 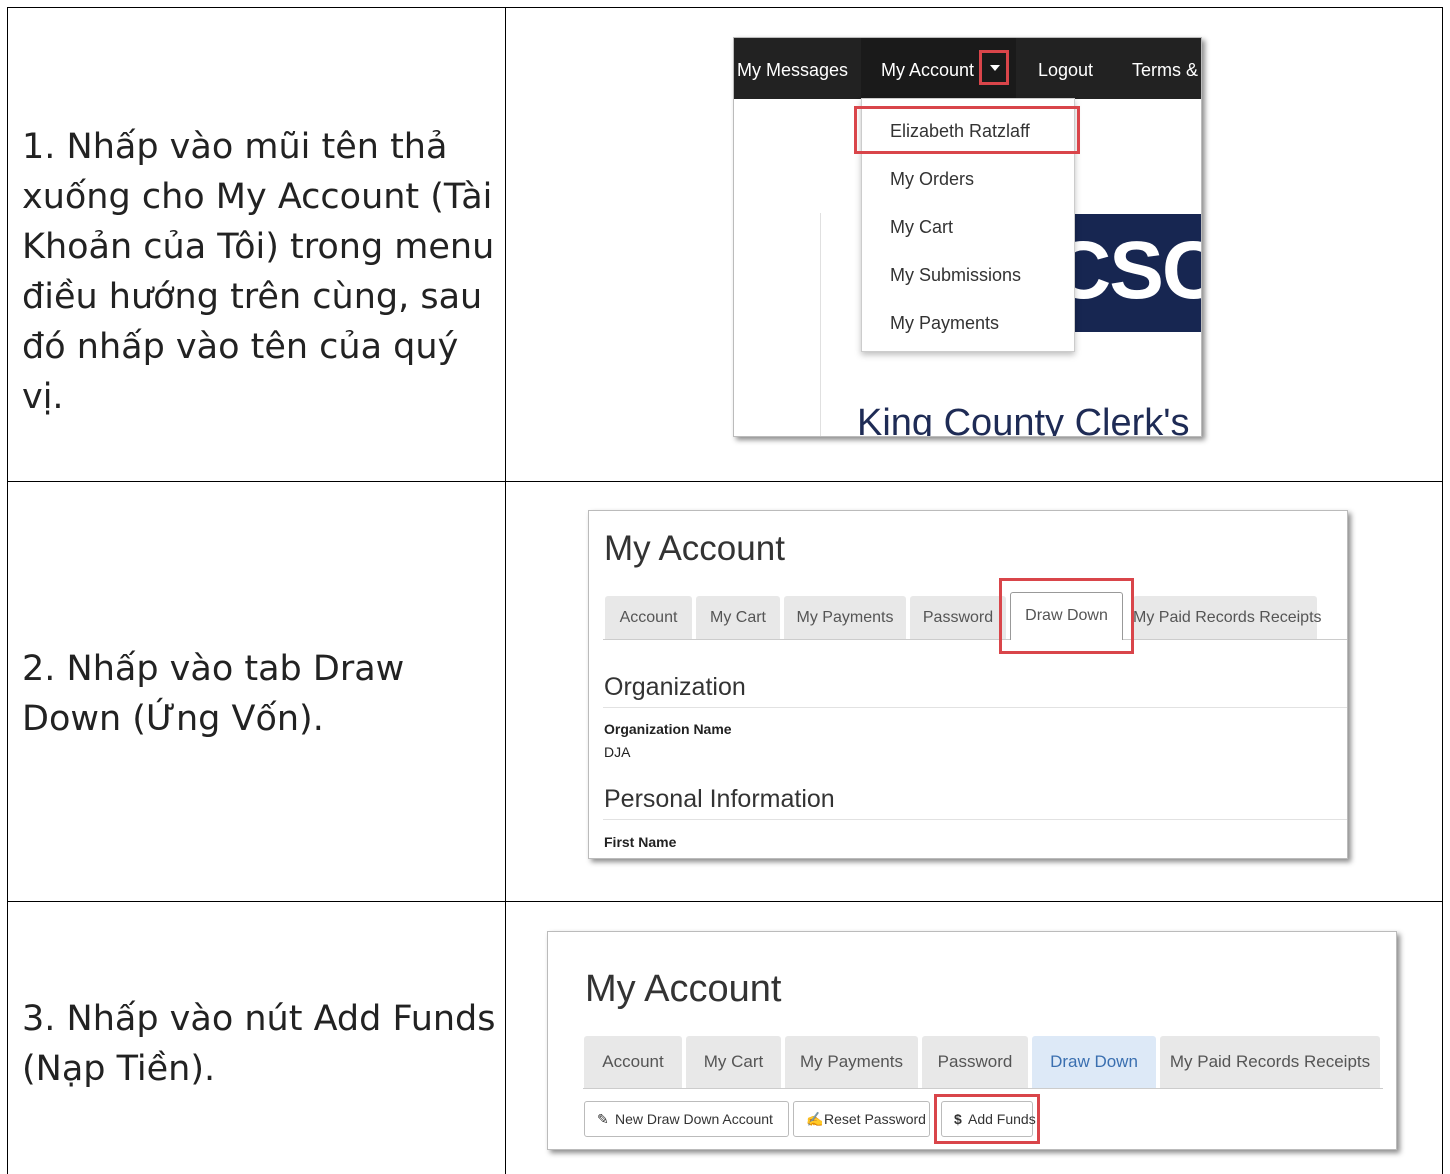 I want to click on caret-down-icon, so click(x=995, y=68).